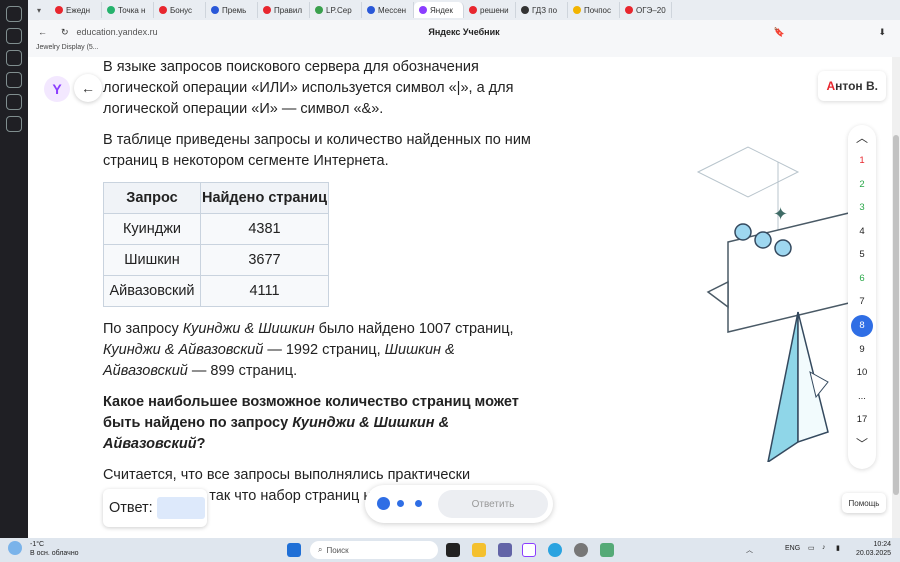 The image size is (900, 562). I want to click on task-number-10: 10, so click(862, 373).